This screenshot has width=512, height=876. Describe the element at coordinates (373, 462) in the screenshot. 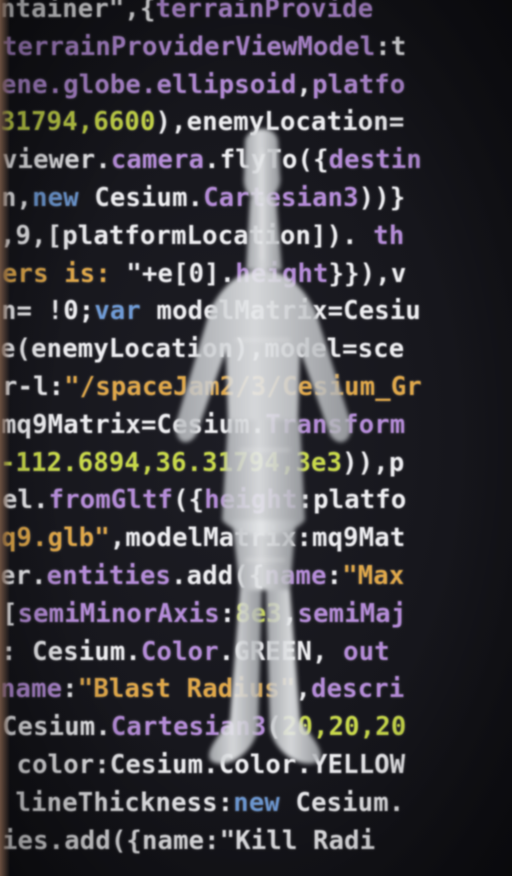

I see `code-token: )),p` at that location.